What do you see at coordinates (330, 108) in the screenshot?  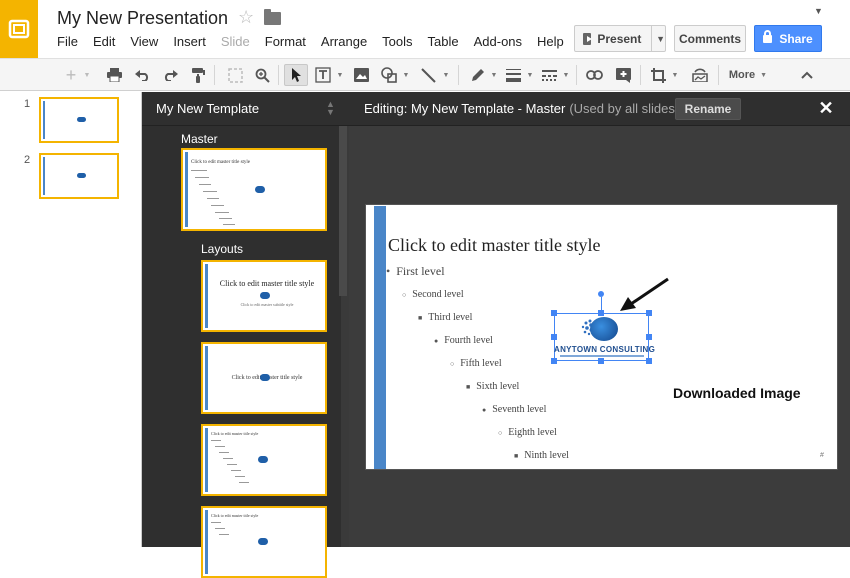 I see `sort-arrows-icon: ▲ ▼` at bounding box center [330, 108].